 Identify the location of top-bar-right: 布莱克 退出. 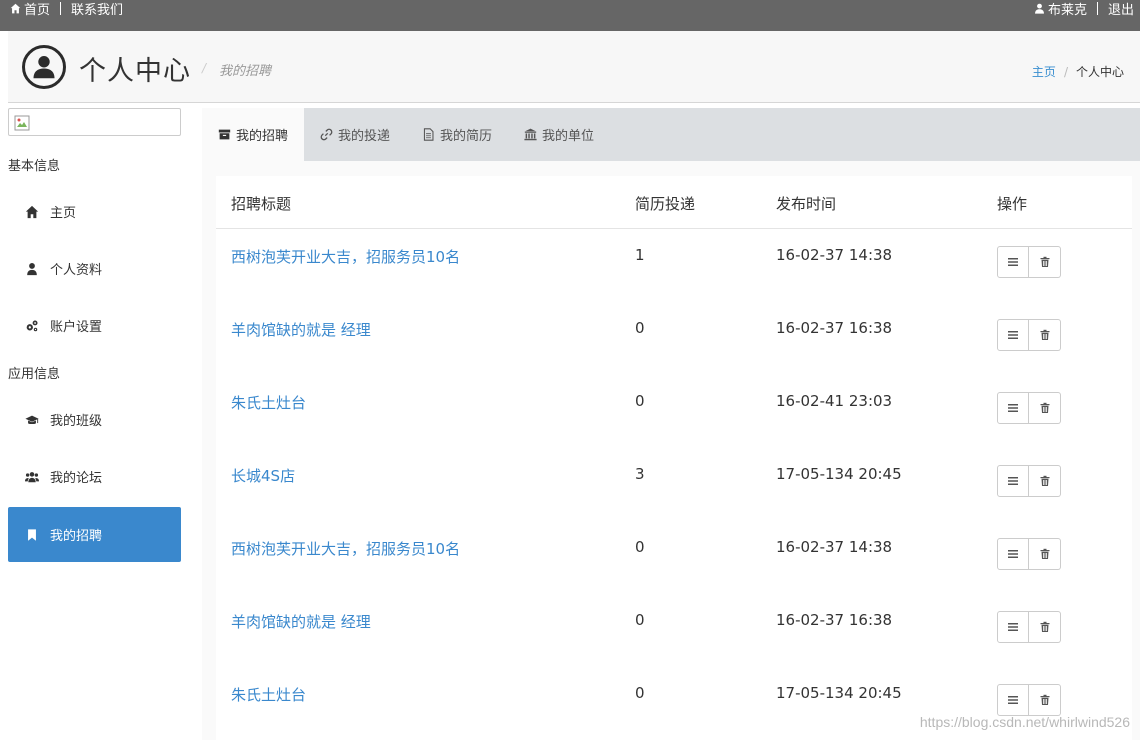
(1084, 9).